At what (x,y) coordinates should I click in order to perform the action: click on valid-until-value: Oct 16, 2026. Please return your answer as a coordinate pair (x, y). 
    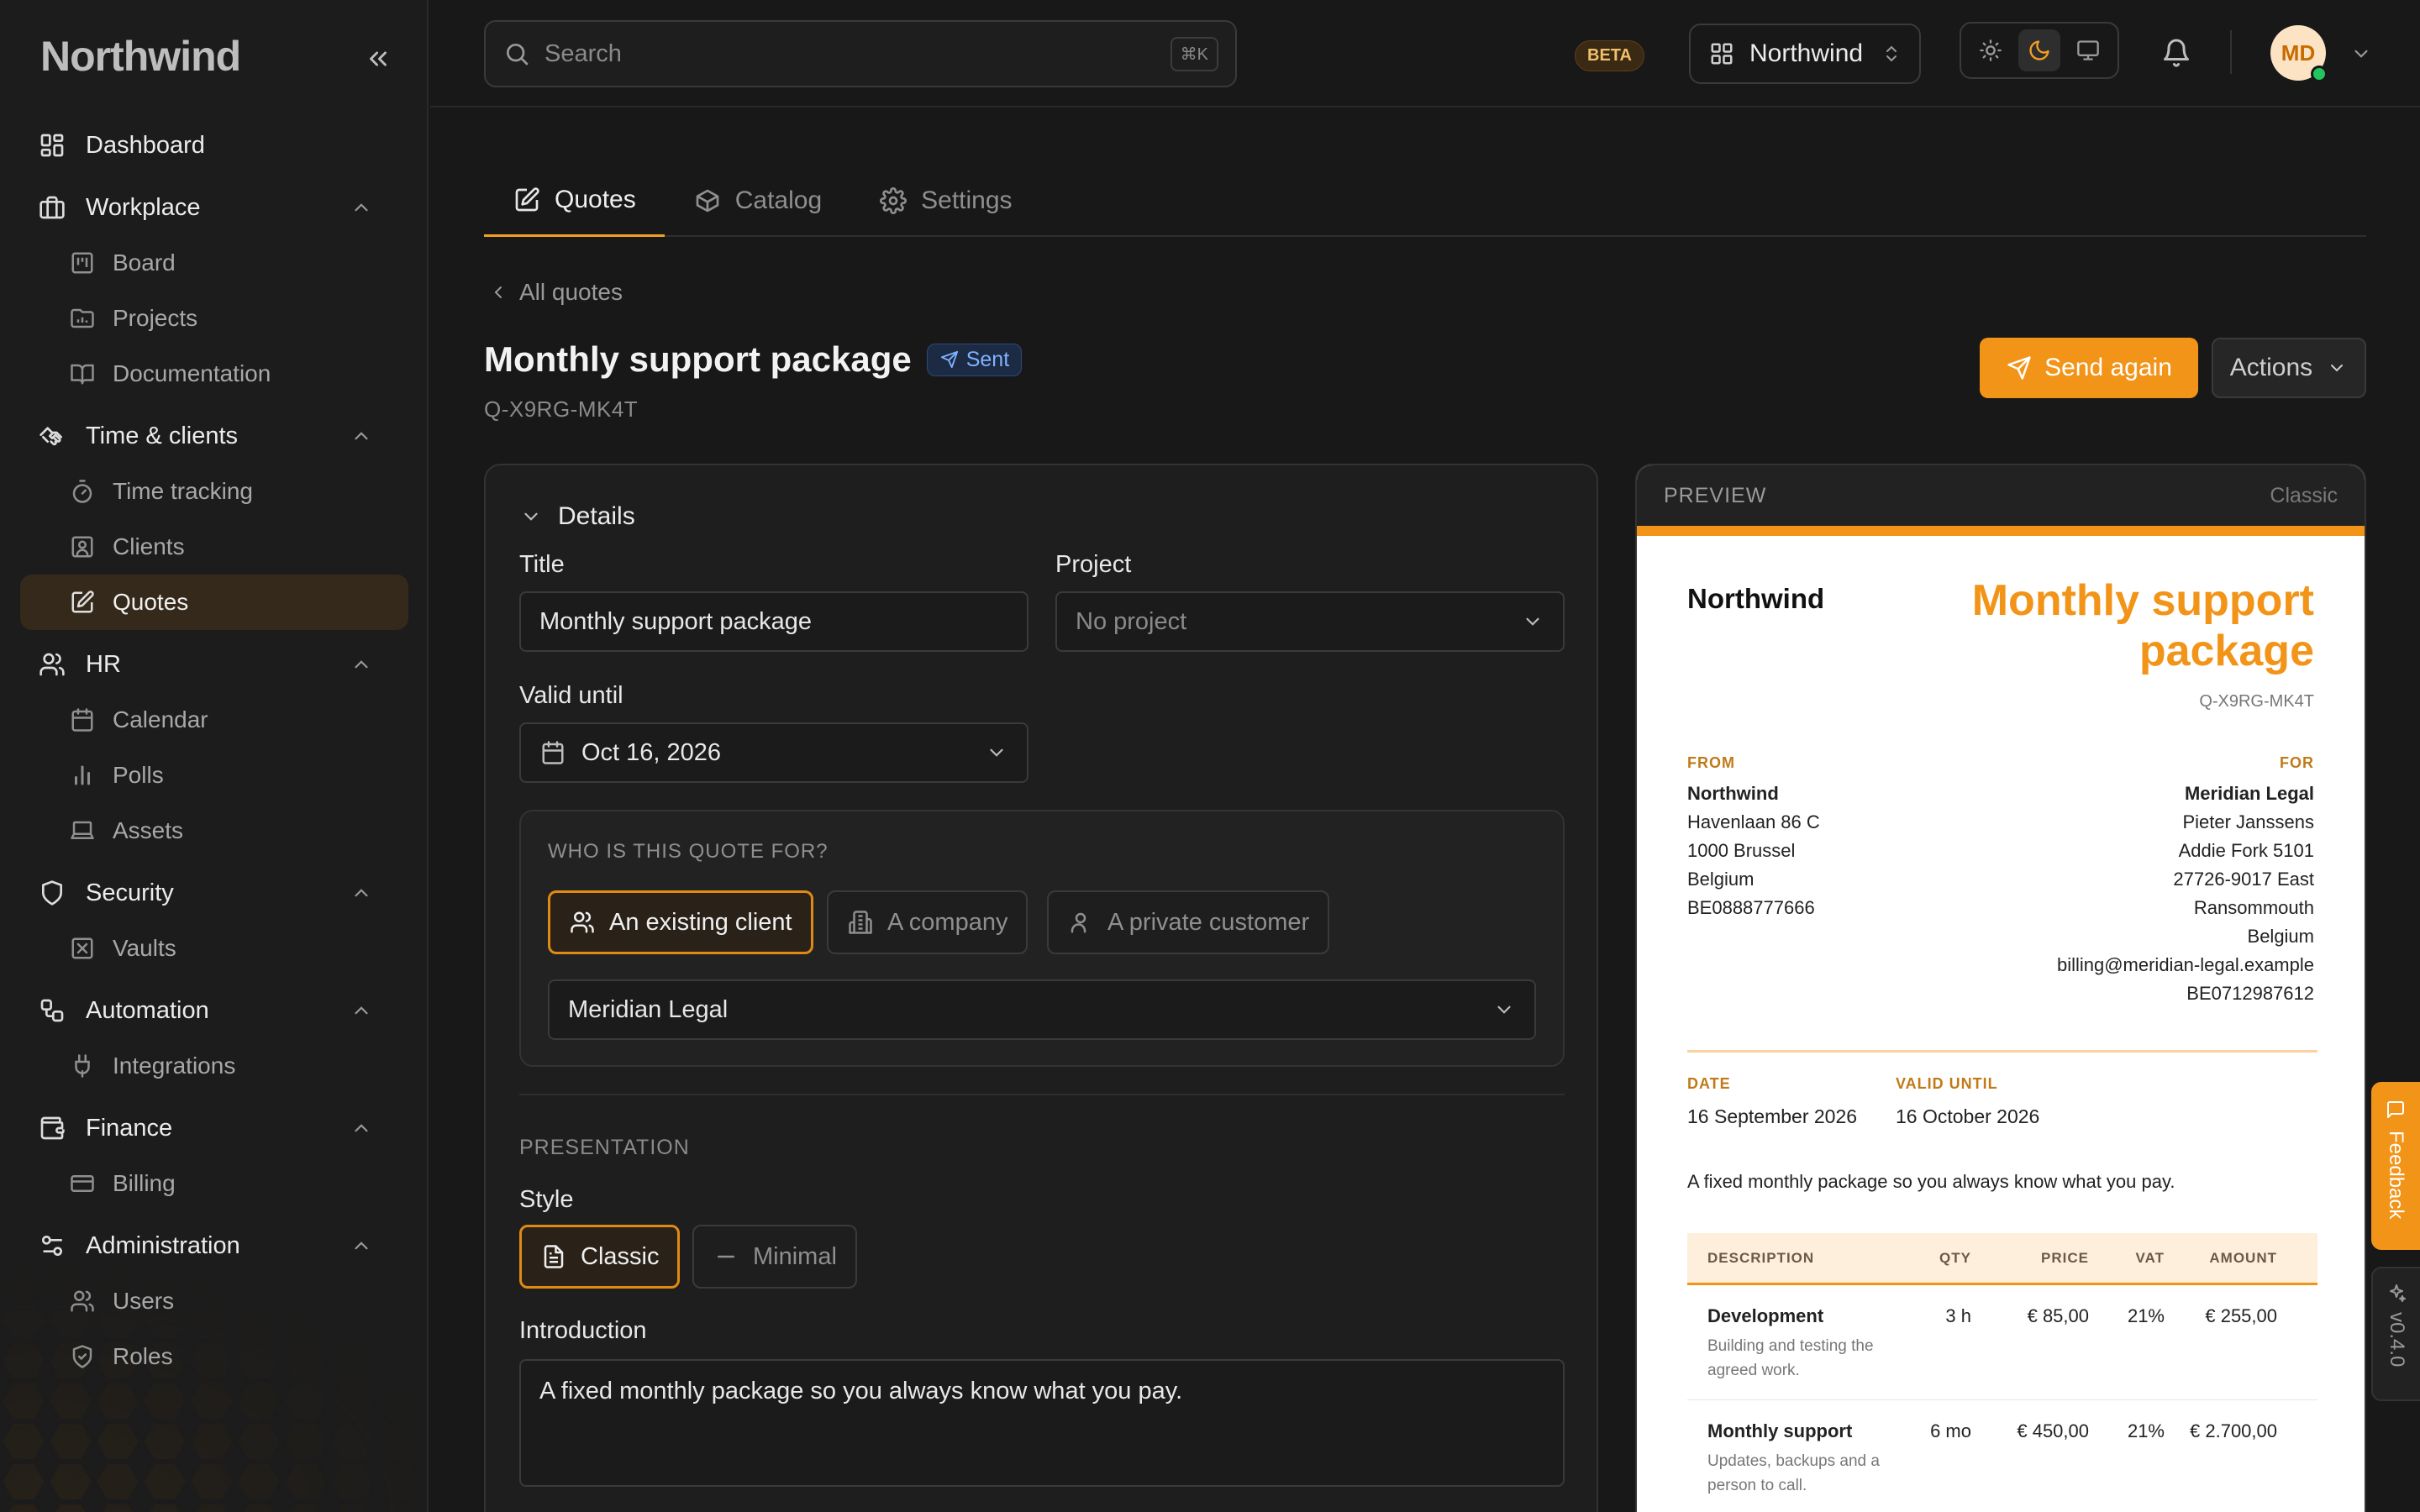
    Looking at the image, I should click on (651, 752).